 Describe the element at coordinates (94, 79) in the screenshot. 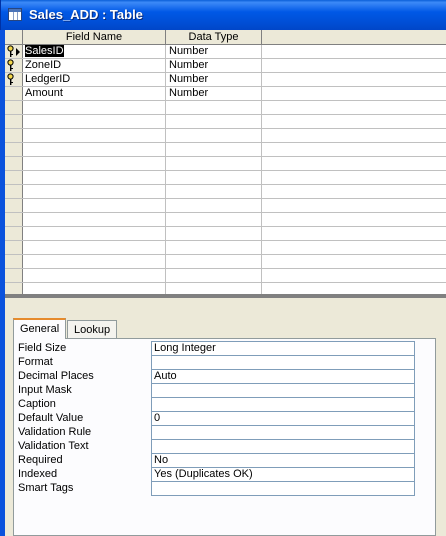

I see `field-name-cell: LedgerID` at that location.